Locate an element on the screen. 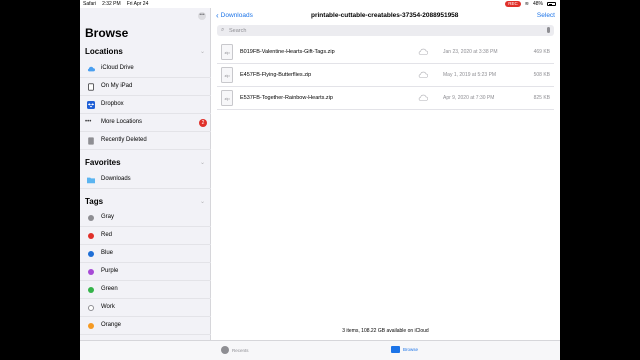 This screenshot has height=360, width=640. file-size: 469 KB is located at coordinates (541, 52).